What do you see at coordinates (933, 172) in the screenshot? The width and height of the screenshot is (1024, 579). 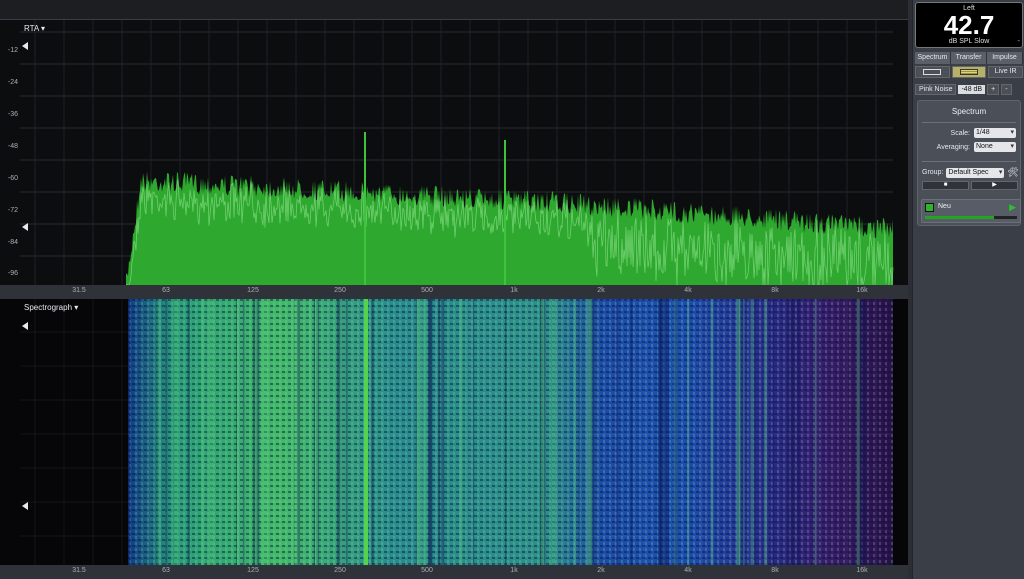 I see `group-label: Group:` at bounding box center [933, 172].